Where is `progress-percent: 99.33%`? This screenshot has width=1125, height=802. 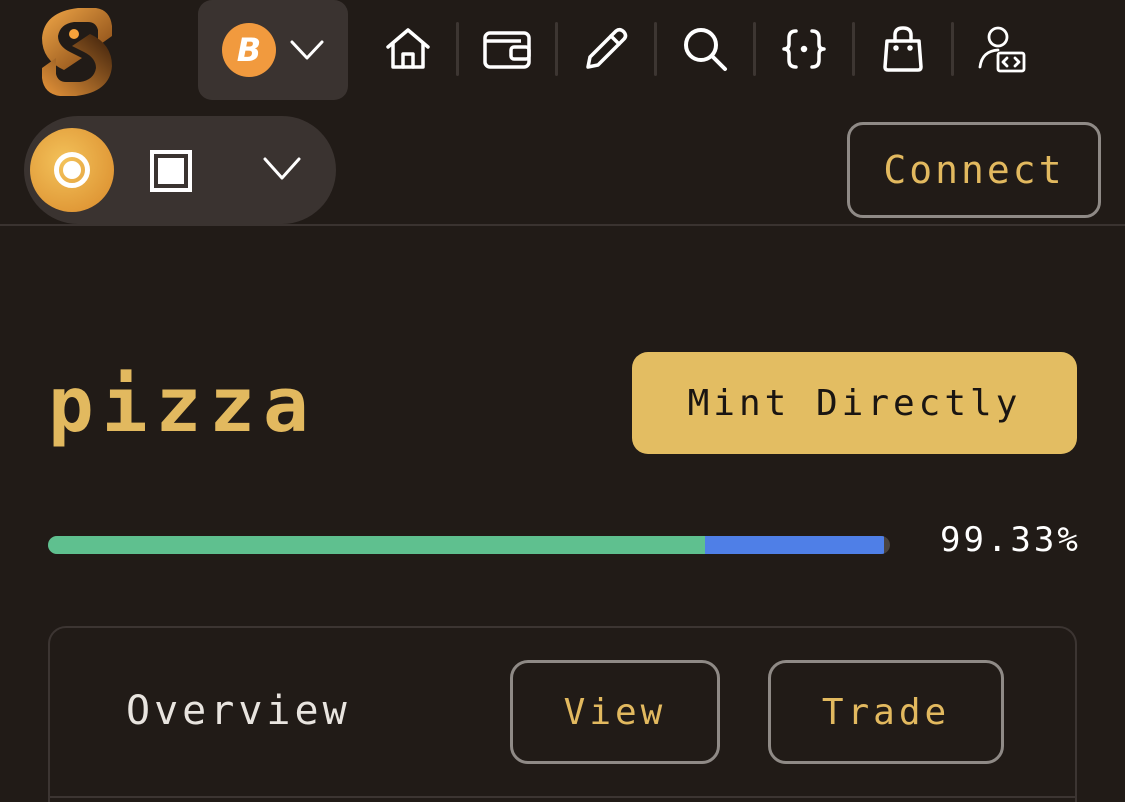 progress-percent: 99.33% is located at coordinates (1010, 540).